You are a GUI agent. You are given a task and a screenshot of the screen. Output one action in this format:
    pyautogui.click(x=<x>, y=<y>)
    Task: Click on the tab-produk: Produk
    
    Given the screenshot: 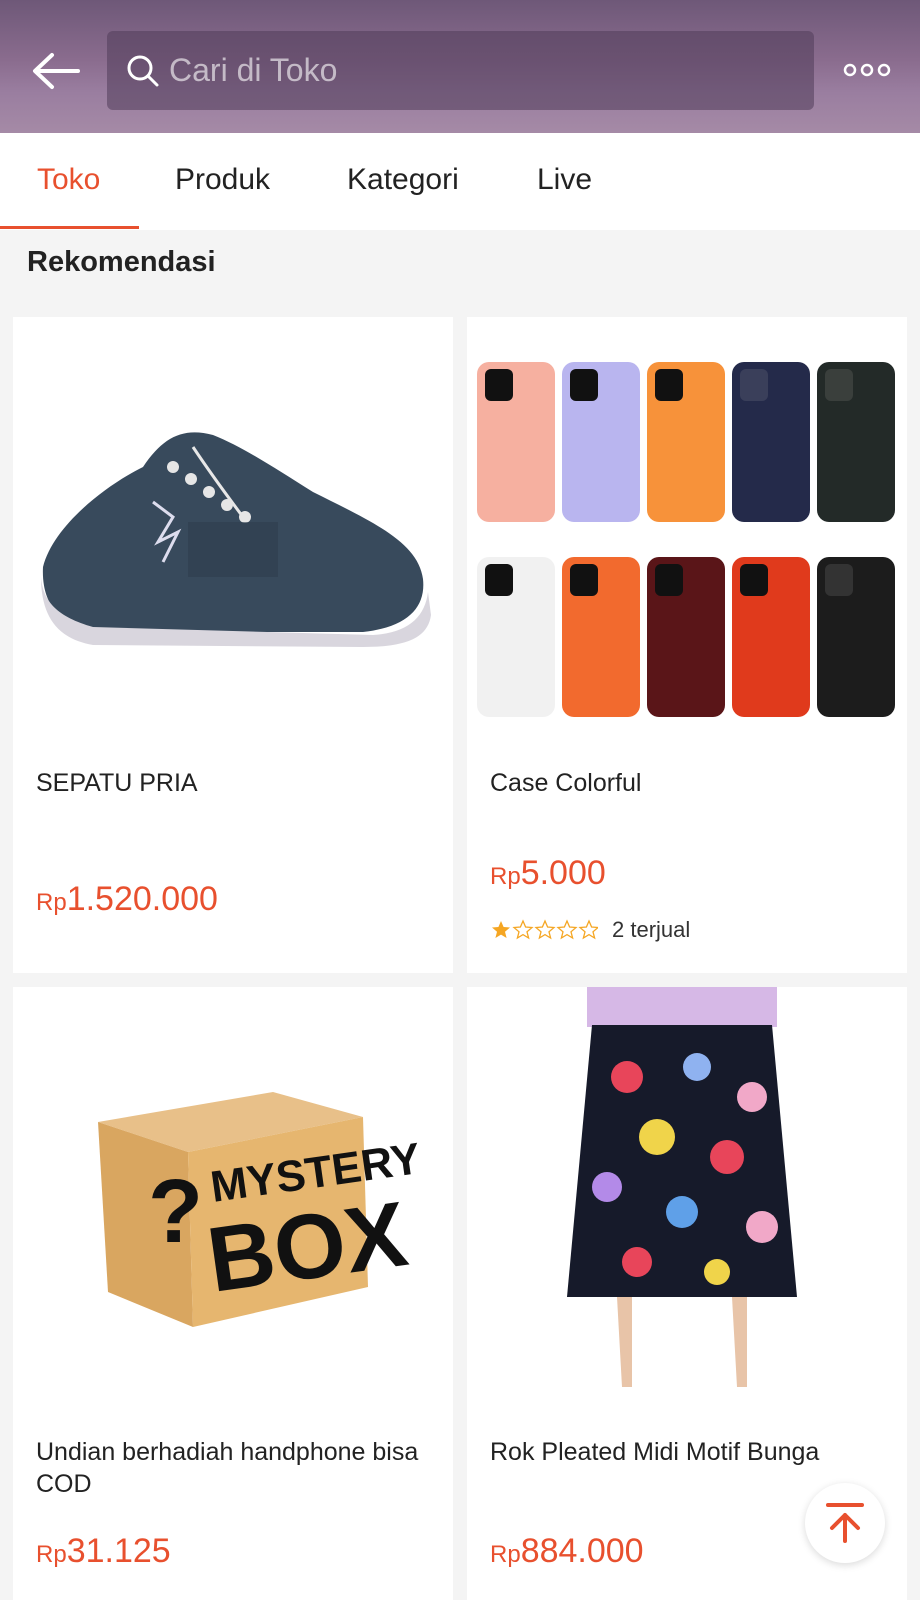 What is the action you would take?
    pyautogui.click(x=222, y=180)
    